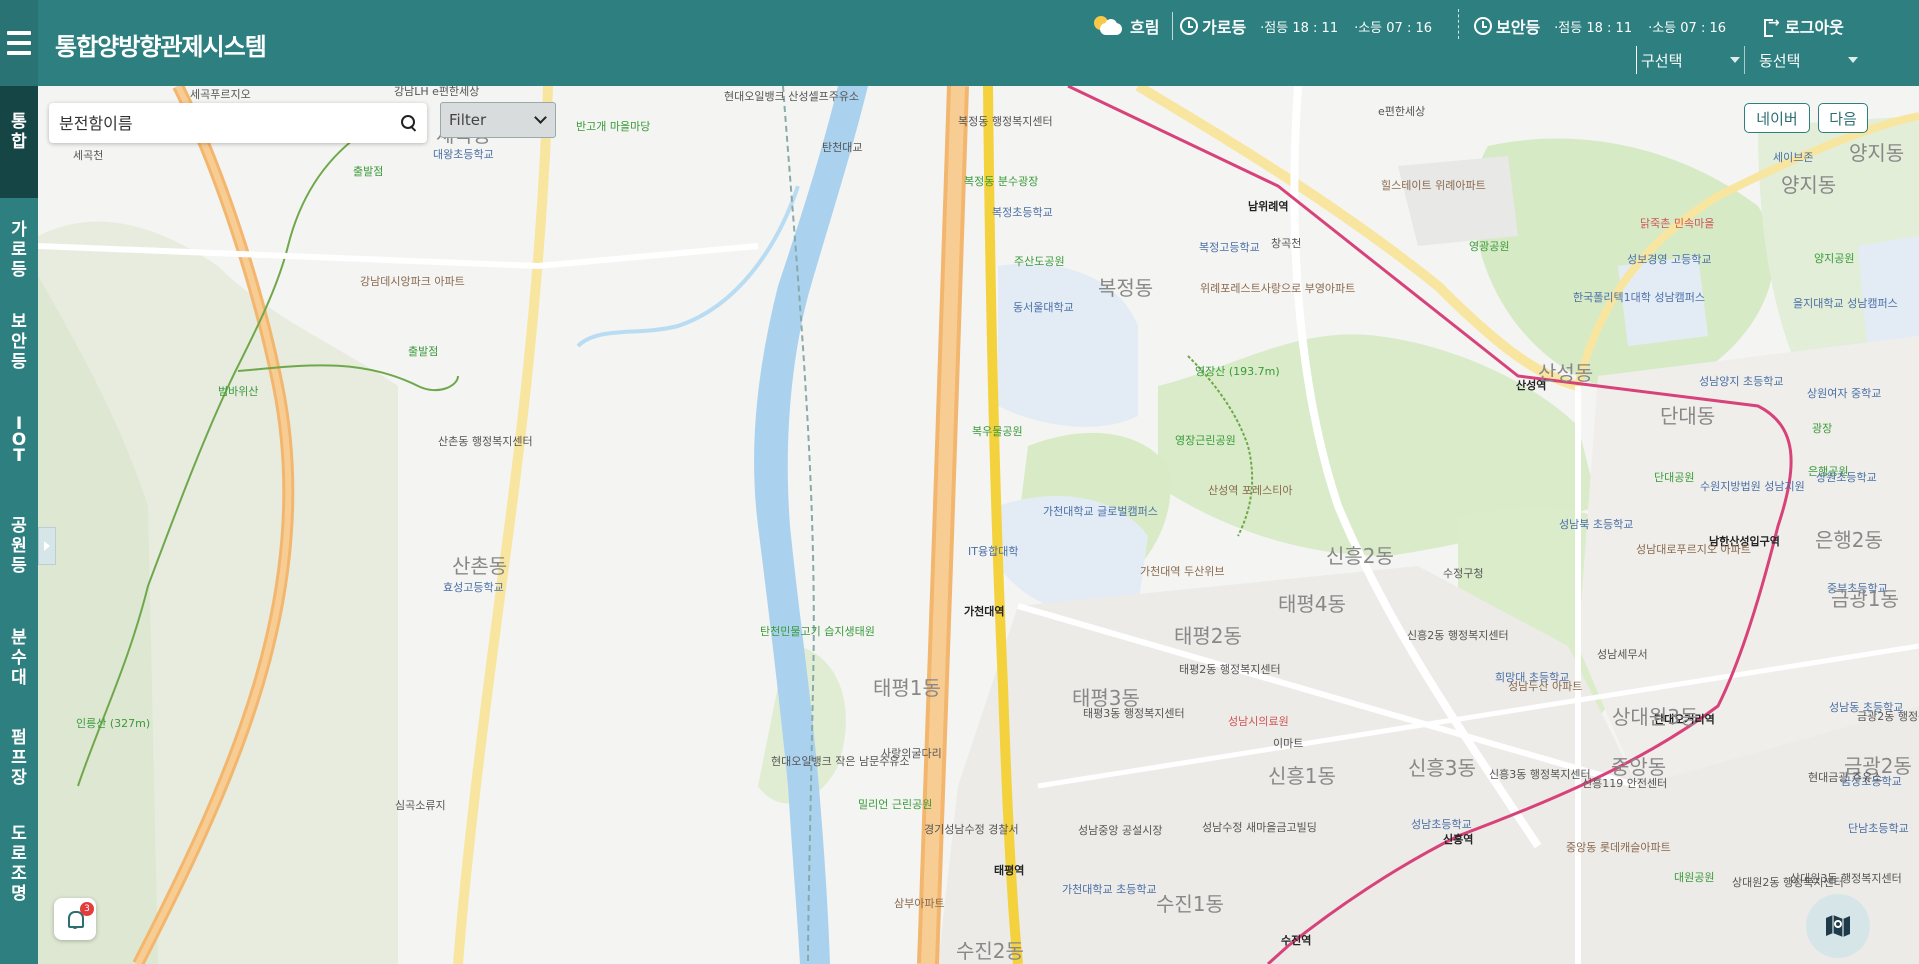 This screenshot has width=1919, height=964. I want to click on map-label: 성남시의료원, so click(1258, 721).